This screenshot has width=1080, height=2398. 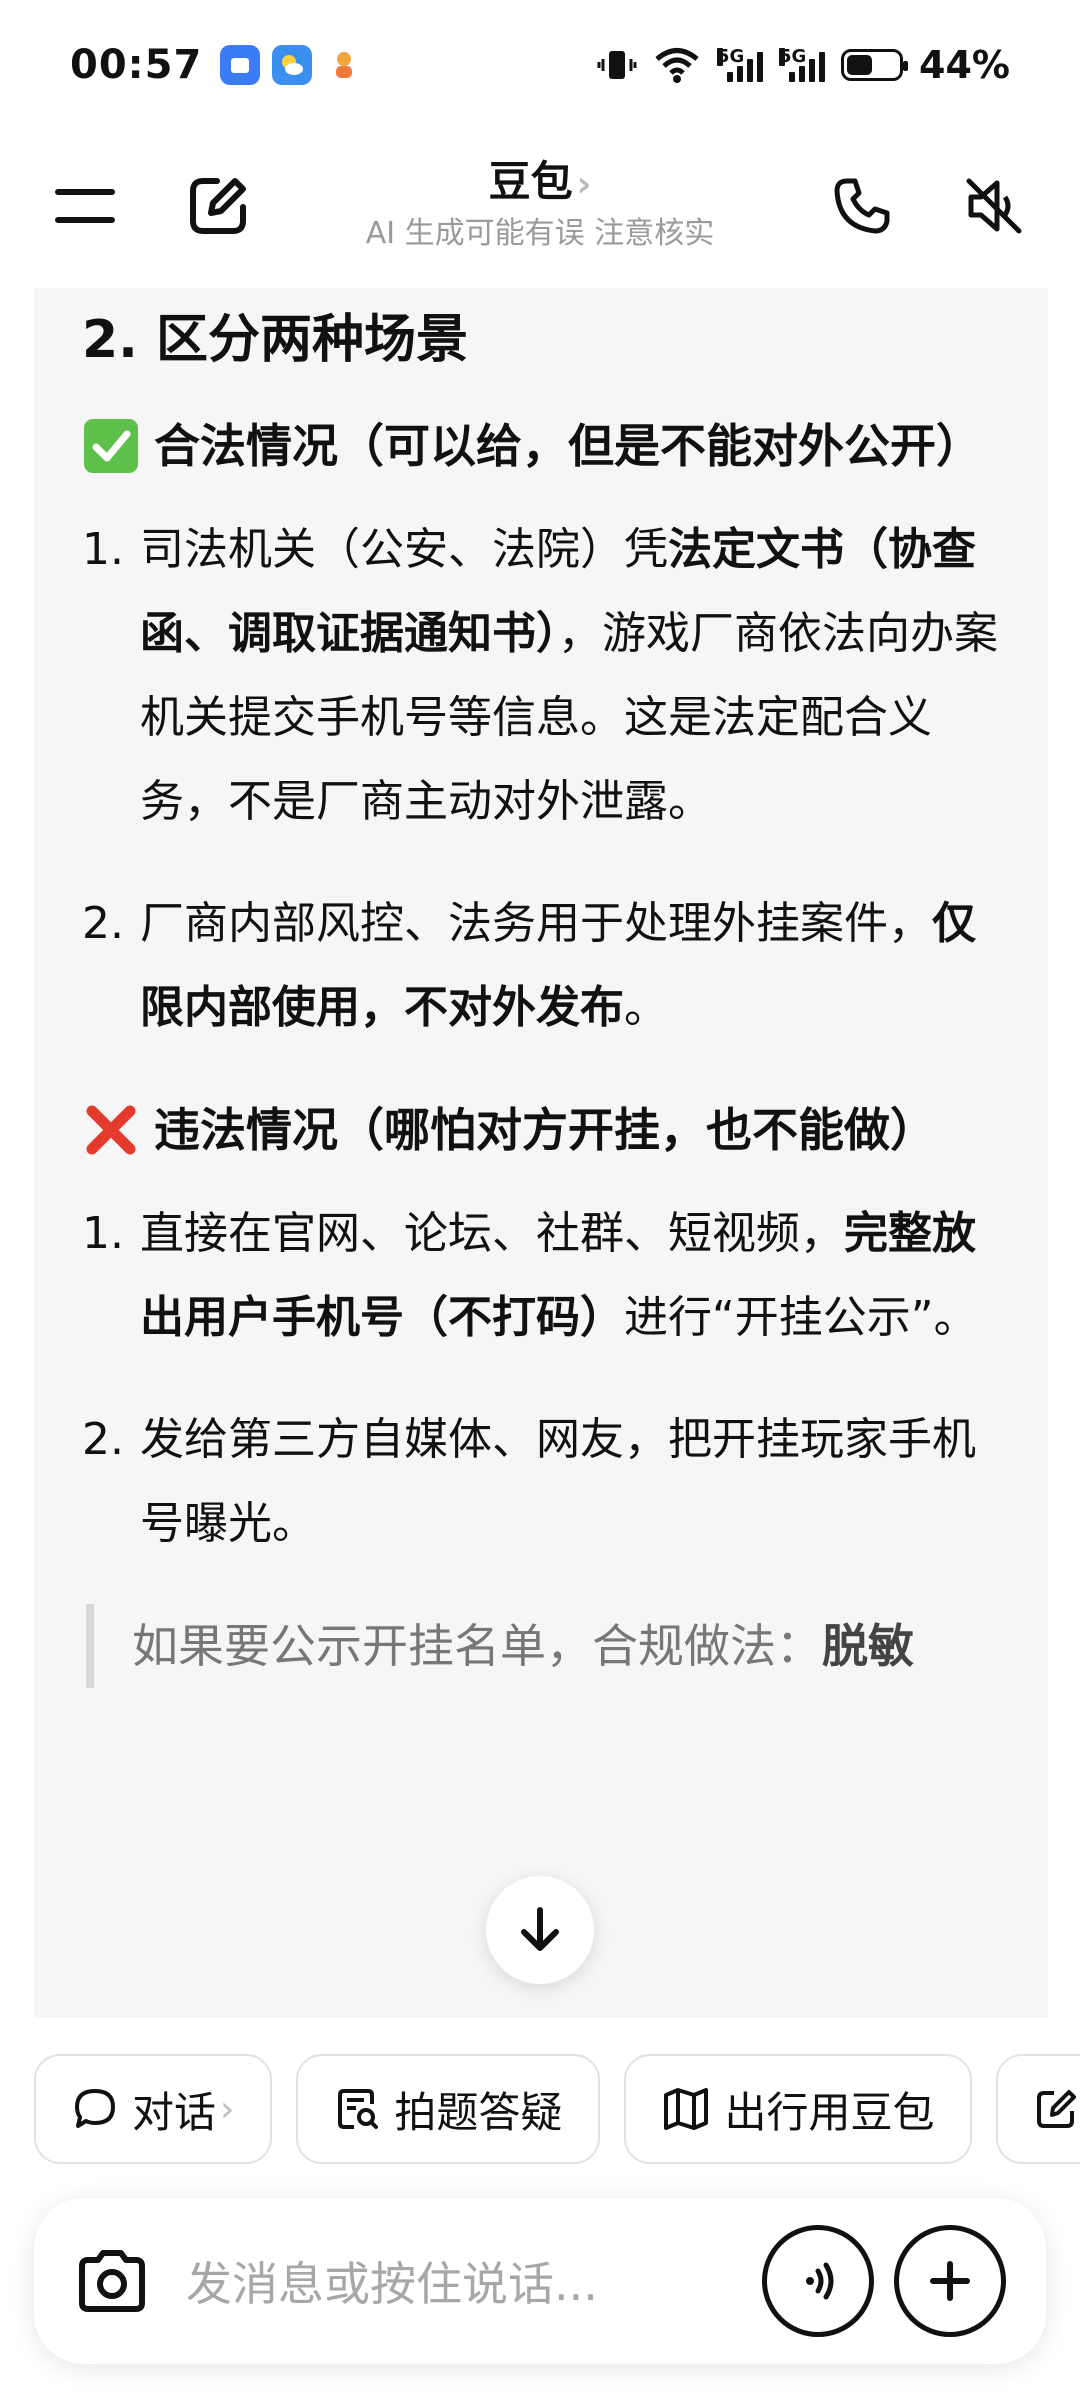 I want to click on app-notification-icon, so click(x=240, y=65).